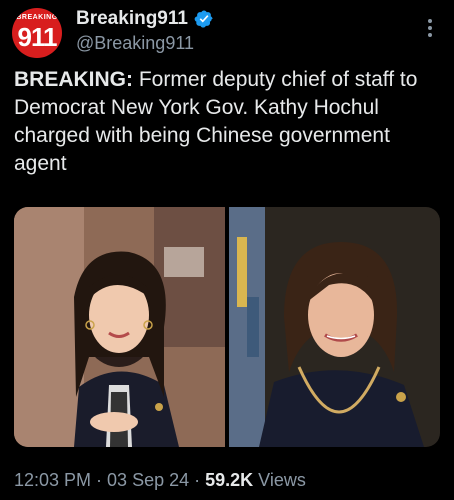  I want to click on views-count: 59.2K, so click(229, 480).